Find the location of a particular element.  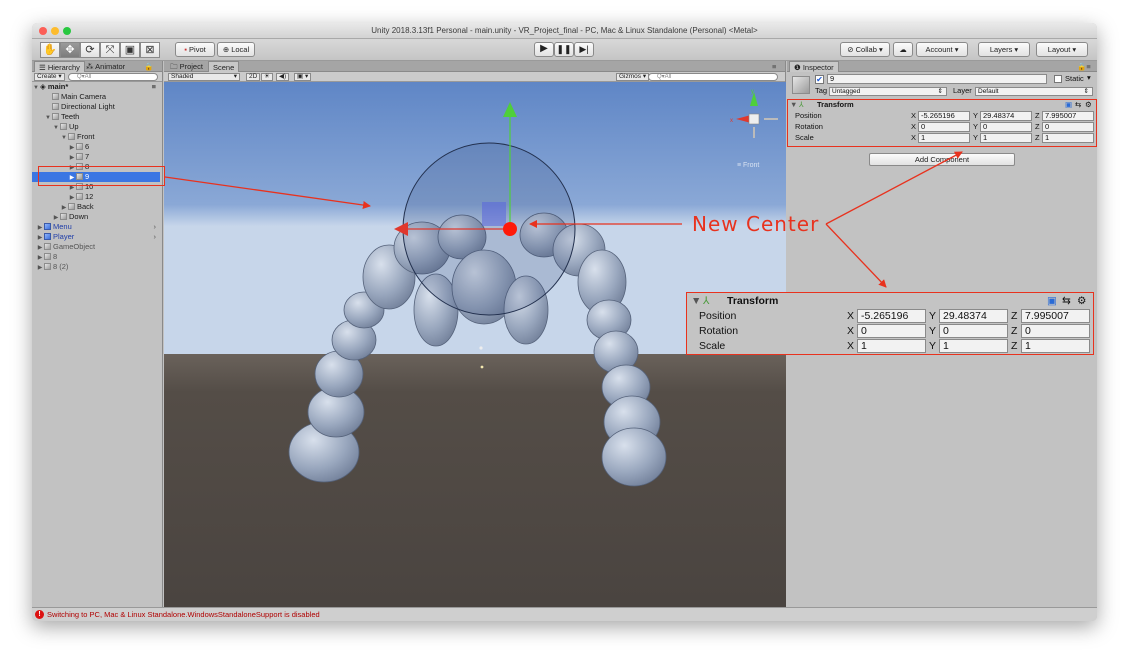

layer-dropdown: Default ⇕ is located at coordinates (1034, 91).